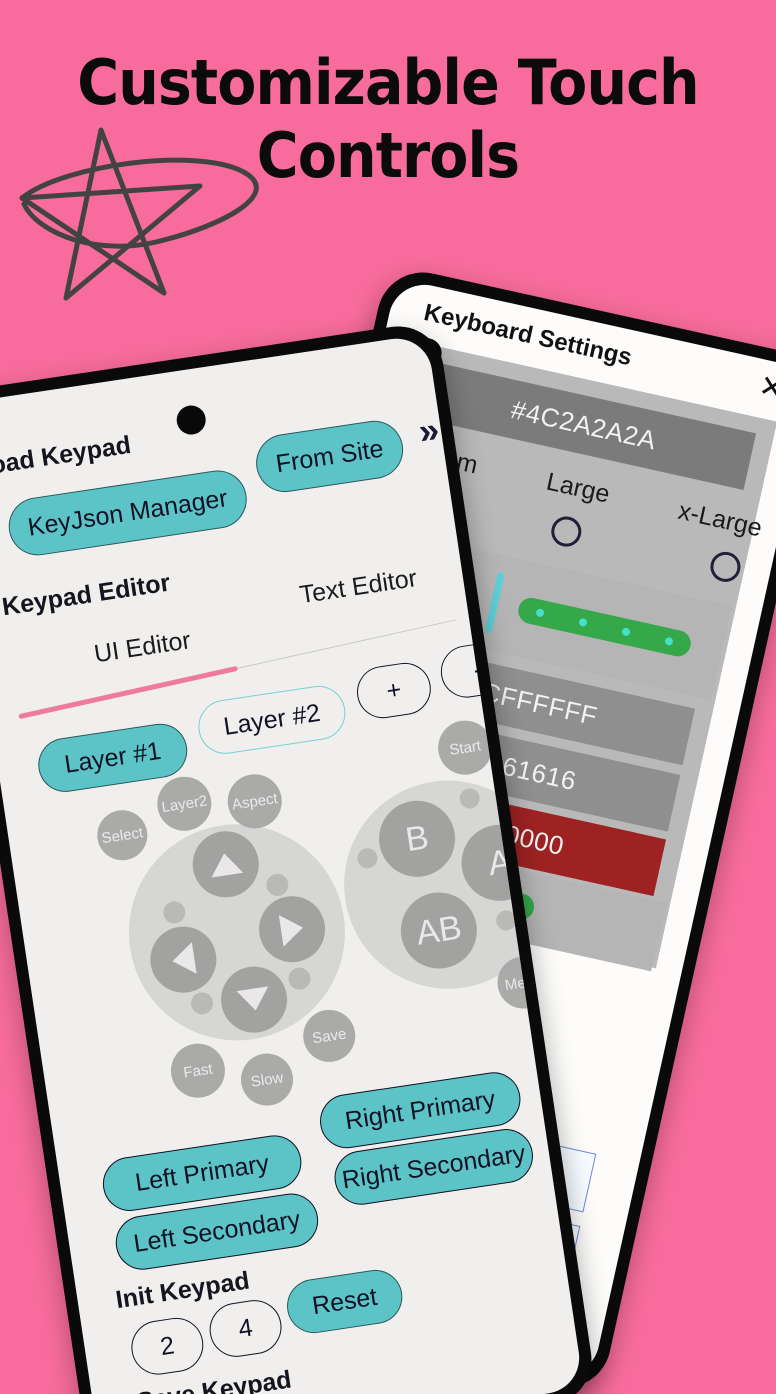 Image resolution: width=776 pixels, height=1394 pixels. Describe the element at coordinates (202, 1172) in the screenshot. I see `button-label: Left Primary` at that location.